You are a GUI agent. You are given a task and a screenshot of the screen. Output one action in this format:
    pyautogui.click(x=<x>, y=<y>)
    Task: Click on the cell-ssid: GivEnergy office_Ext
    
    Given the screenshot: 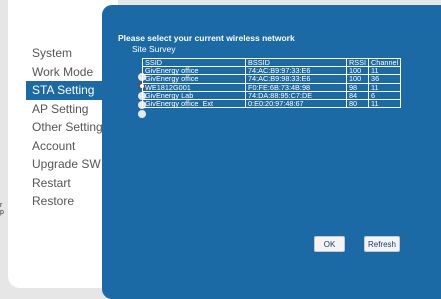 What is the action you would take?
    pyautogui.click(x=194, y=104)
    